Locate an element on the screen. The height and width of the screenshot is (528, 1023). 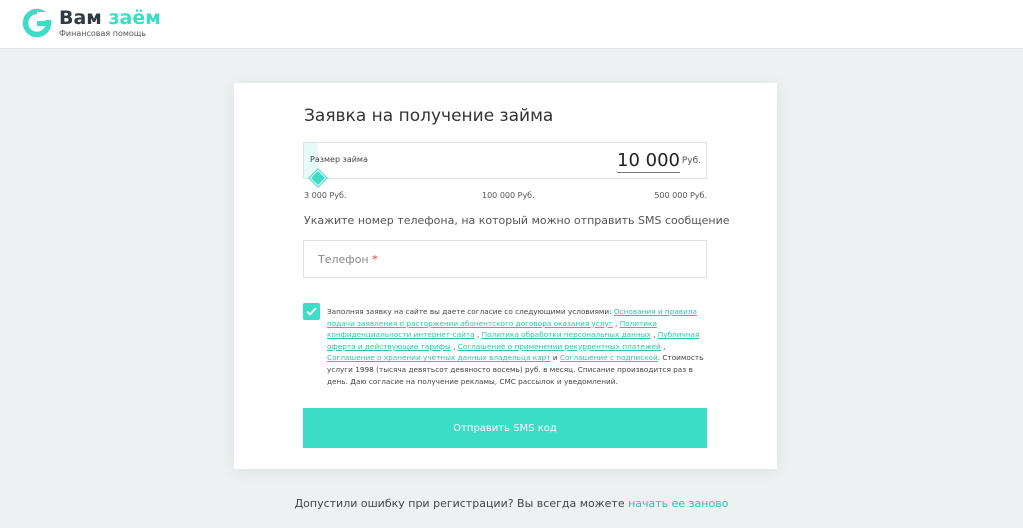
slider-mid-label: 100 000 Руб. is located at coordinates (508, 195).